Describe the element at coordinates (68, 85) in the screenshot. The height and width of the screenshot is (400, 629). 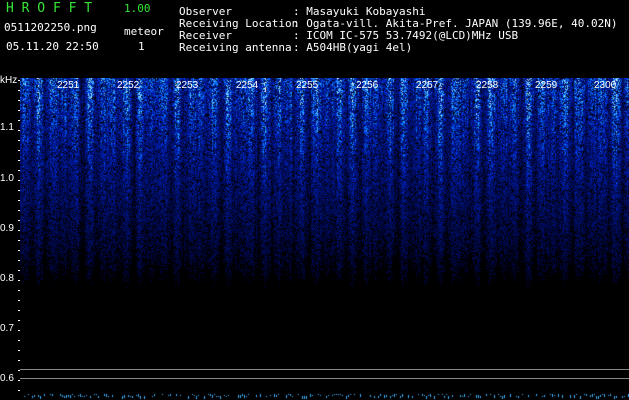
I see `time-label-2251: 2251` at that location.